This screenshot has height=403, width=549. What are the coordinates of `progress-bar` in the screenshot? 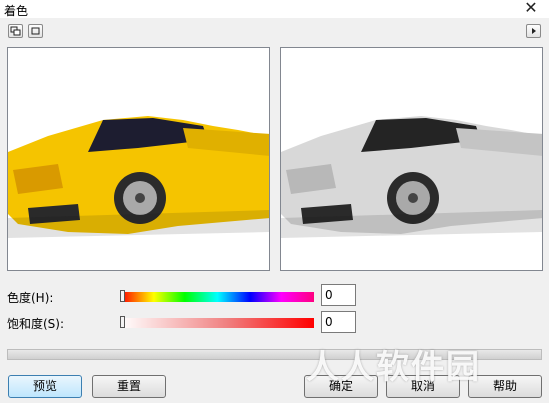 It's located at (274, 354).